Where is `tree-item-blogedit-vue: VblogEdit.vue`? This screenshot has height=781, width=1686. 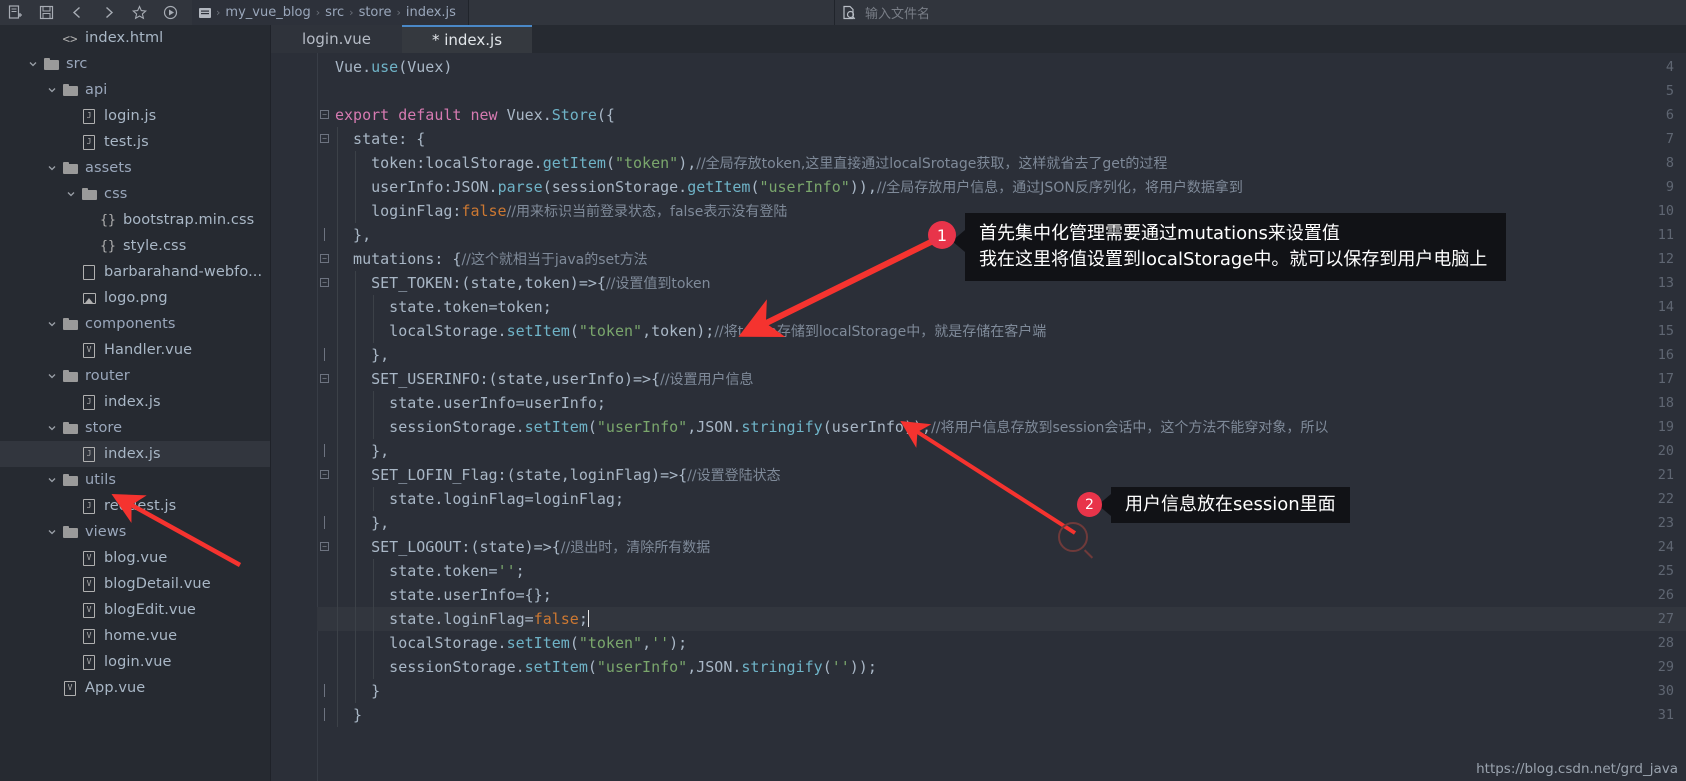 tree-item-blogedit-vue: VblogEdit.vue is located at coordinates (135, 610).